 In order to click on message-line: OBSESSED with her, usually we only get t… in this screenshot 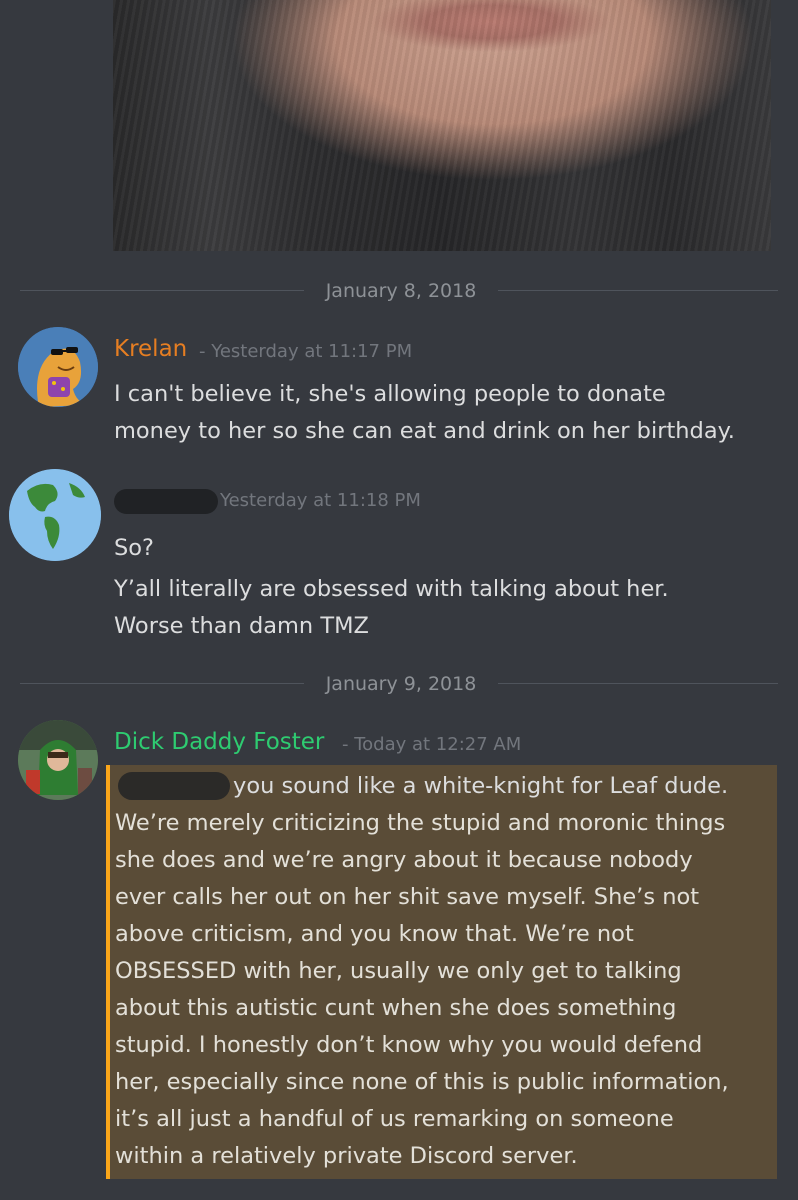, I will do `click(398, 971)`.